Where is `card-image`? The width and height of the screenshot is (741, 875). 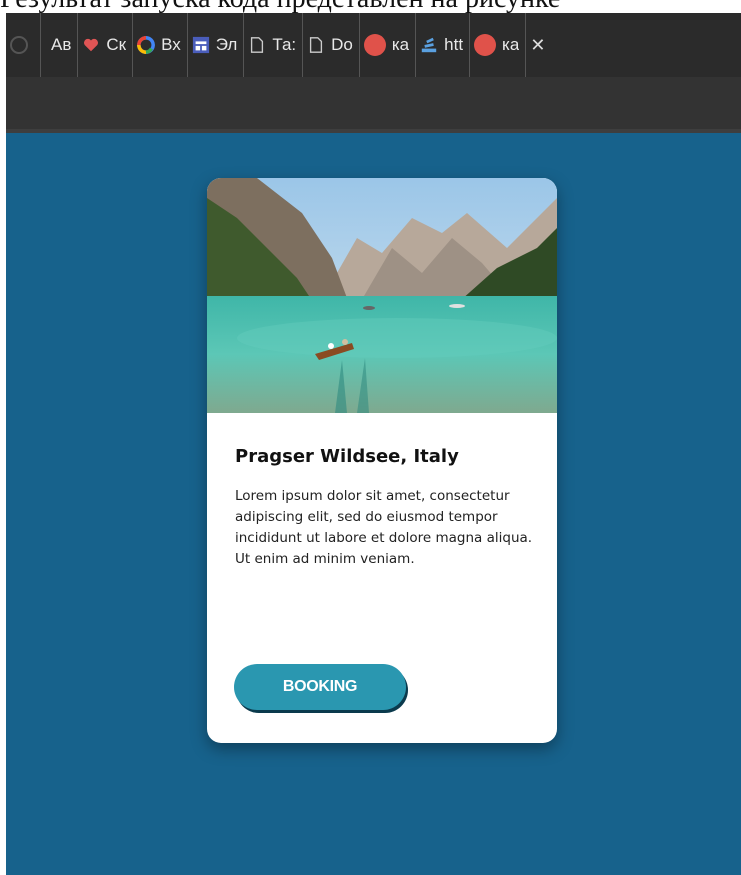
card-image is located at coordinates (382, 295).